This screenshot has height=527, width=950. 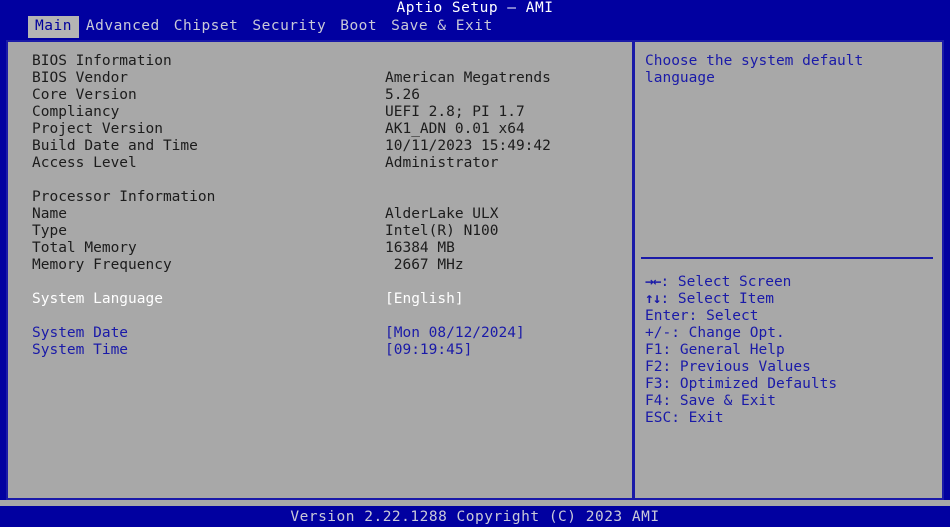 I want to click on left-right-arrow-icon: →←, so click(x=653, y=282).